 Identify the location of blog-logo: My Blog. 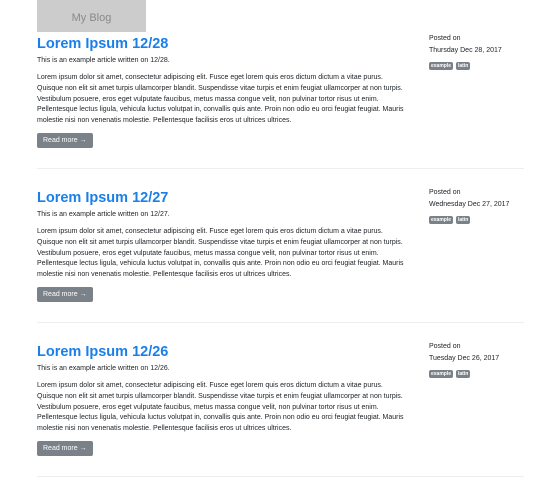
(91, 16).